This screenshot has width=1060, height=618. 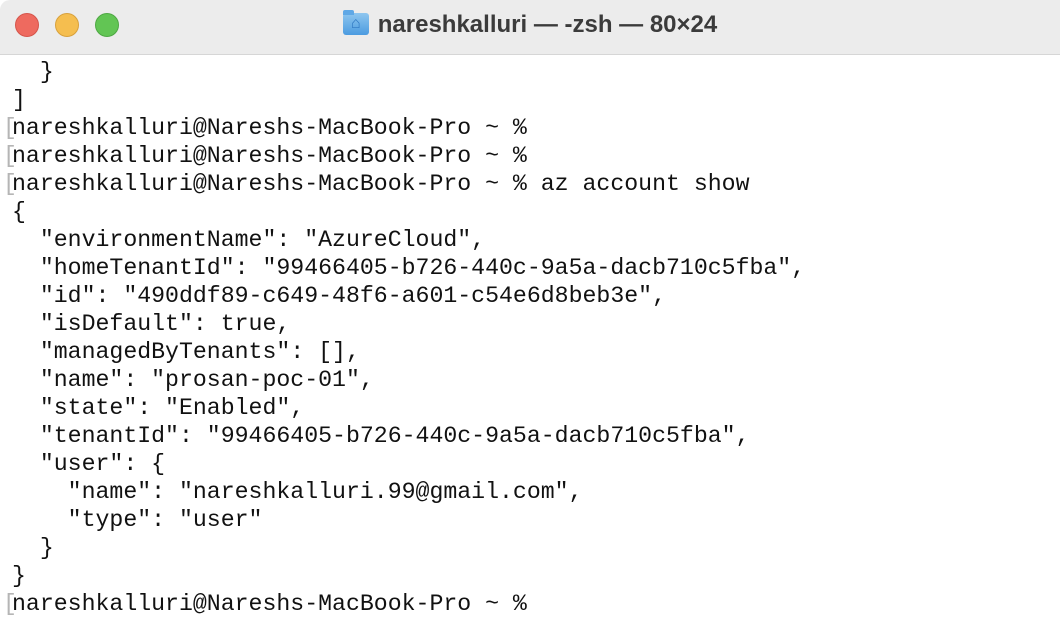 What do you see at coordinates (249, 240) in the screenshot?
I see `terminal-line-text: "environmentName": "AzureCloud",` at bounding box center [249, 240].